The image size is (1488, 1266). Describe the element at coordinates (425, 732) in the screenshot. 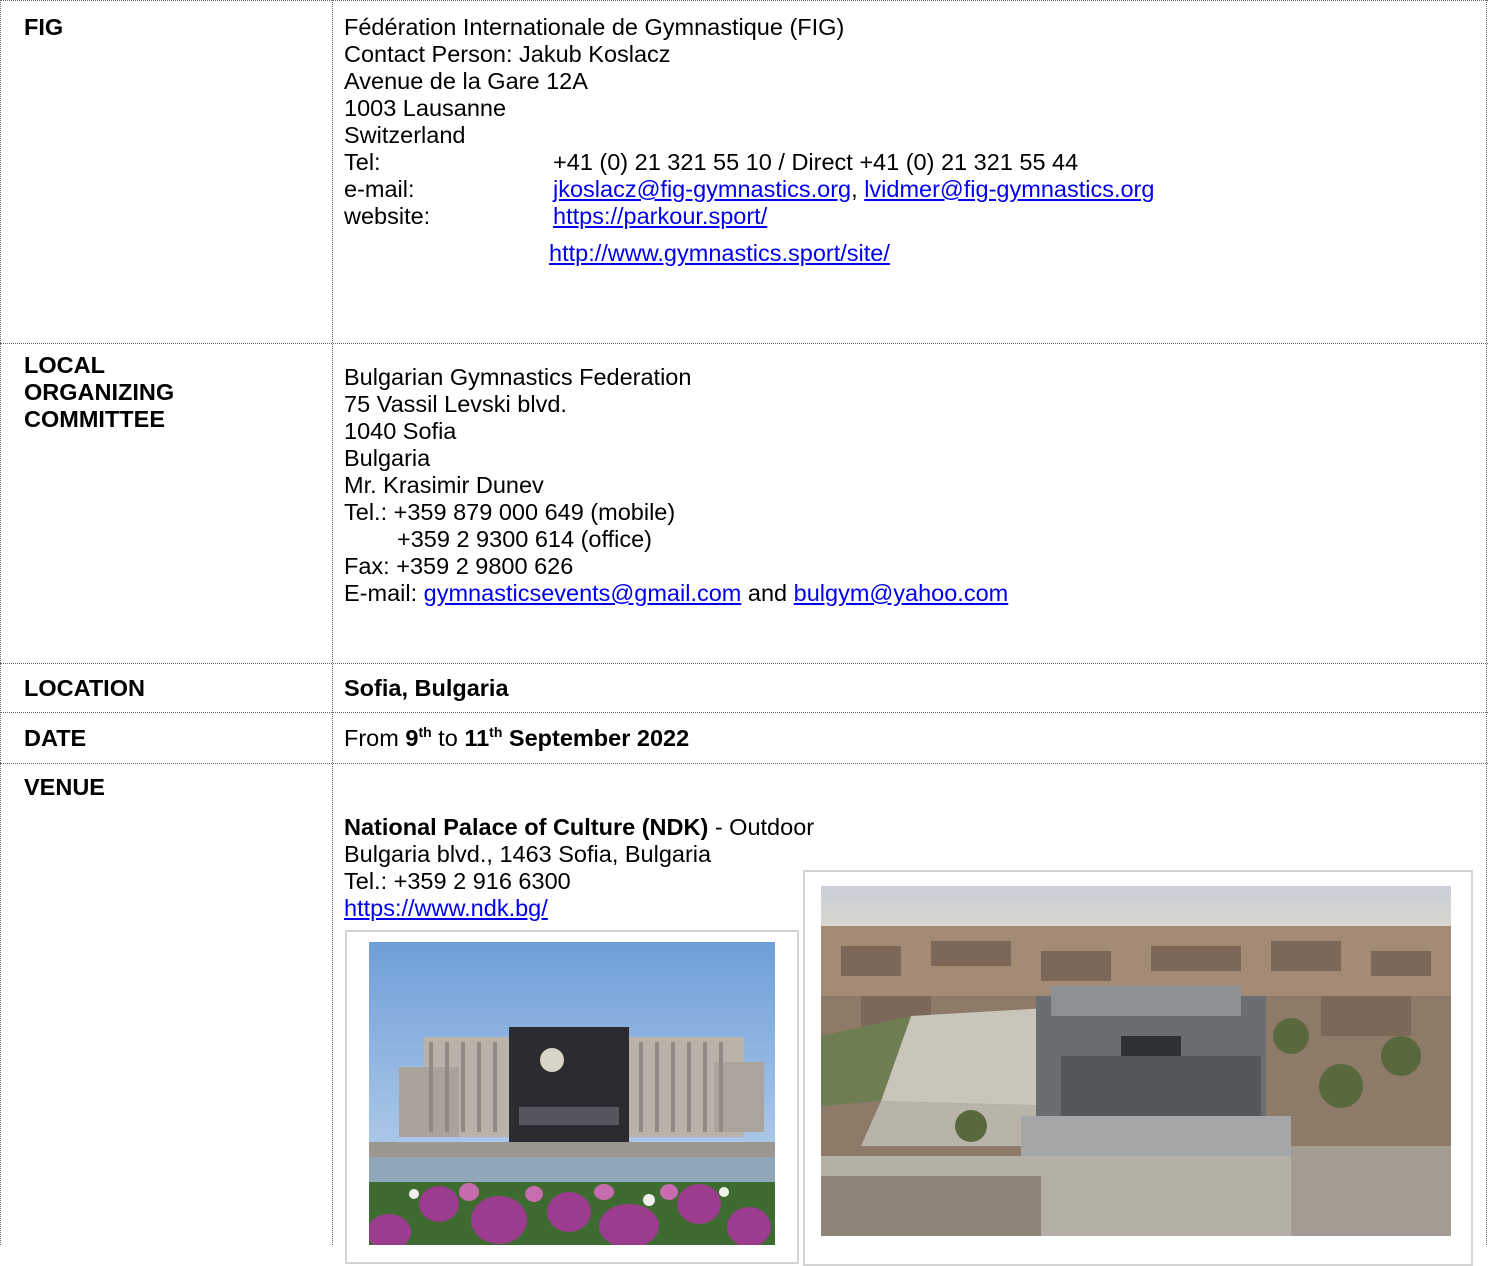

I see `date-start-suffix: th` at that location.